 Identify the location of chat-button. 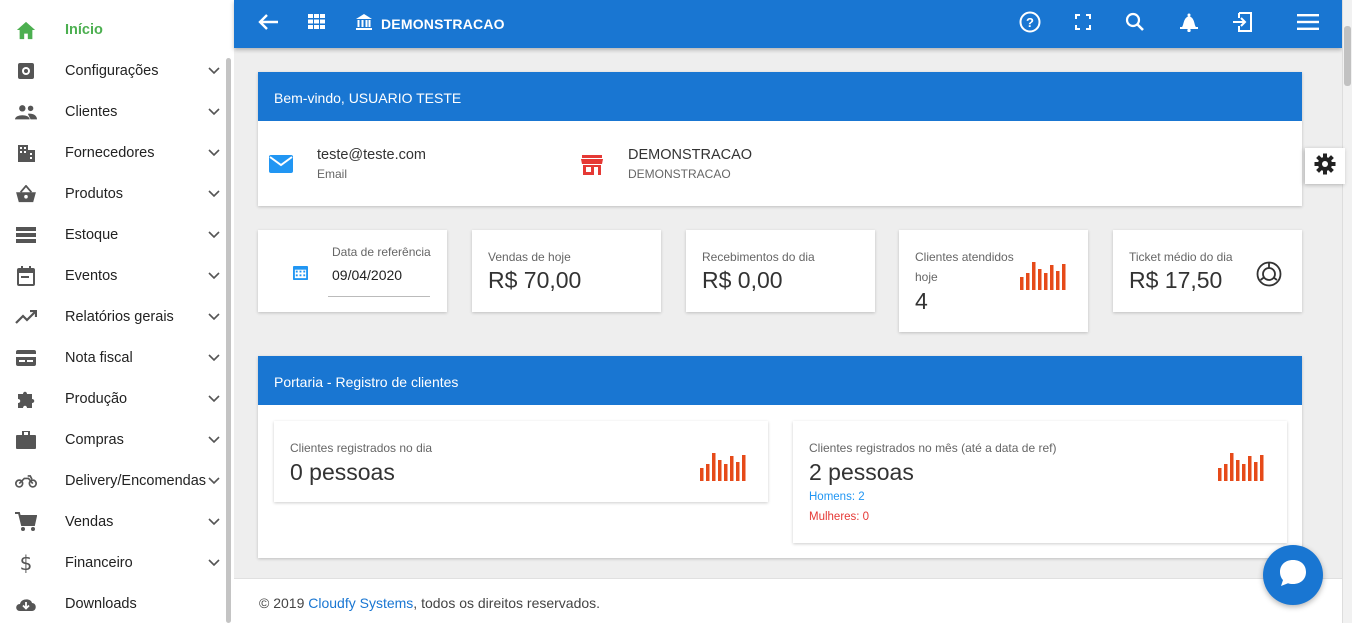
(1293, 575).